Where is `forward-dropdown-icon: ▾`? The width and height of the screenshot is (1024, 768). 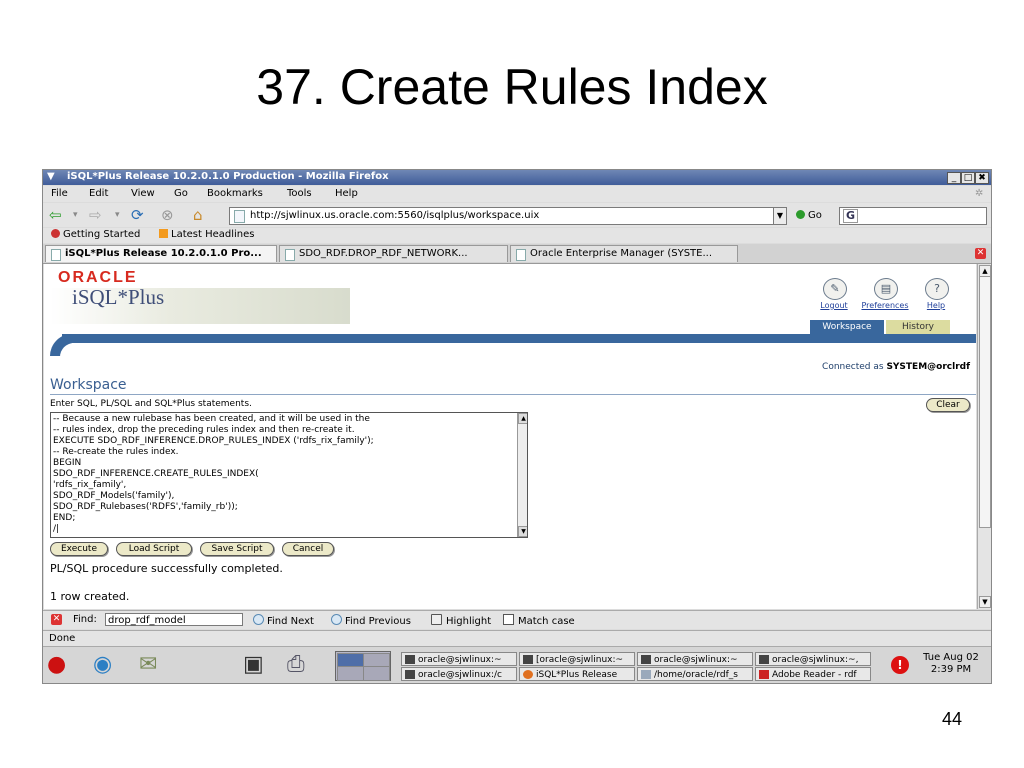
forward-dropdown-icon: ▾ is located at coordinates (117, 215).